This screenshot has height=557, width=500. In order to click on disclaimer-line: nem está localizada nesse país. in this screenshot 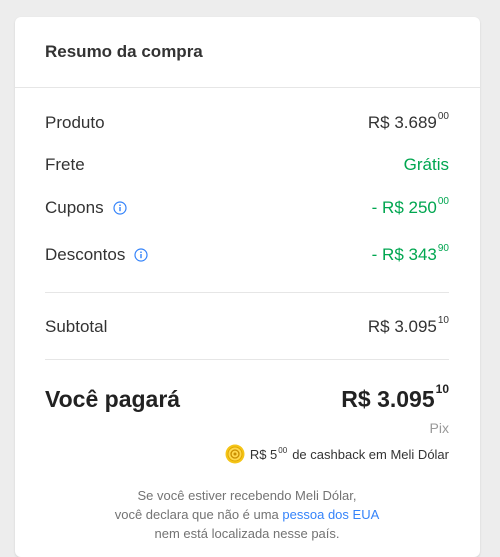, I will do `click(247, 533)`.